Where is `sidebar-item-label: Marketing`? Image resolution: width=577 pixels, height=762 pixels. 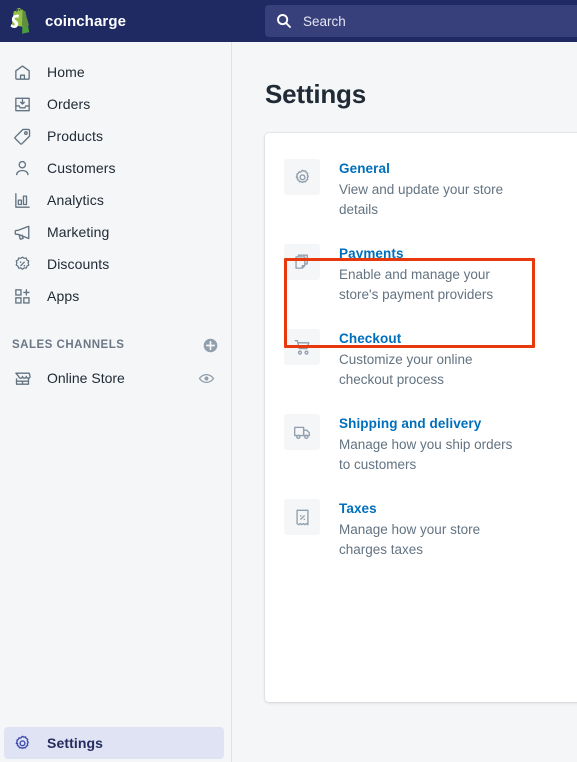 sidebar-item-label: Marketing is located at coordinates (78, 232).